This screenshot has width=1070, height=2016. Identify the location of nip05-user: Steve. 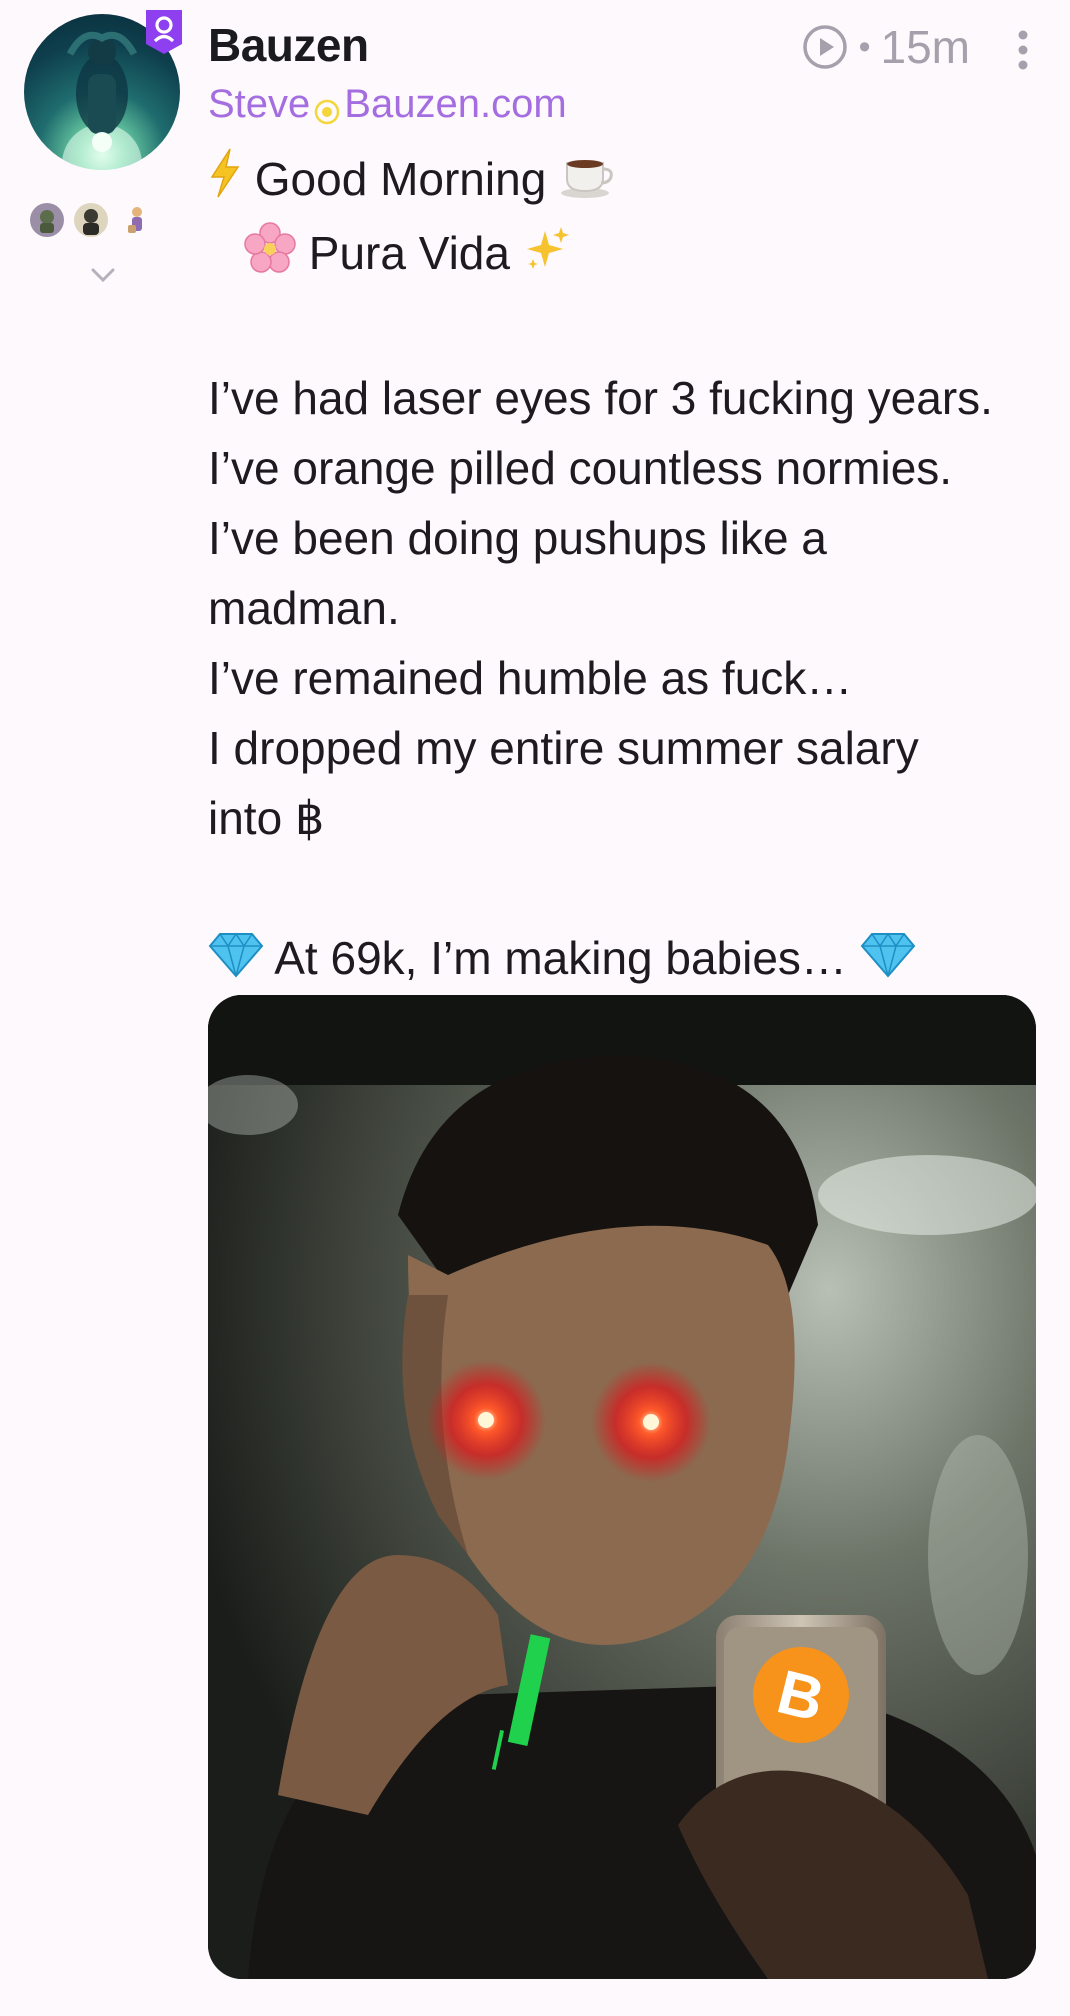
(259, 104).